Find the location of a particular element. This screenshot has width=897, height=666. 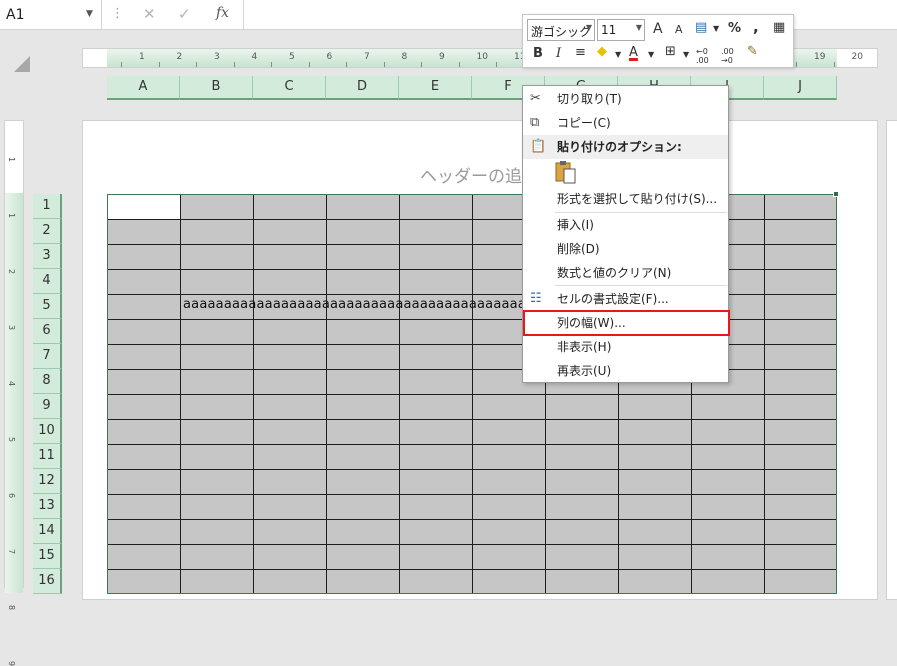

number-format-icon: ▤ is located at coordinates (701, 27).